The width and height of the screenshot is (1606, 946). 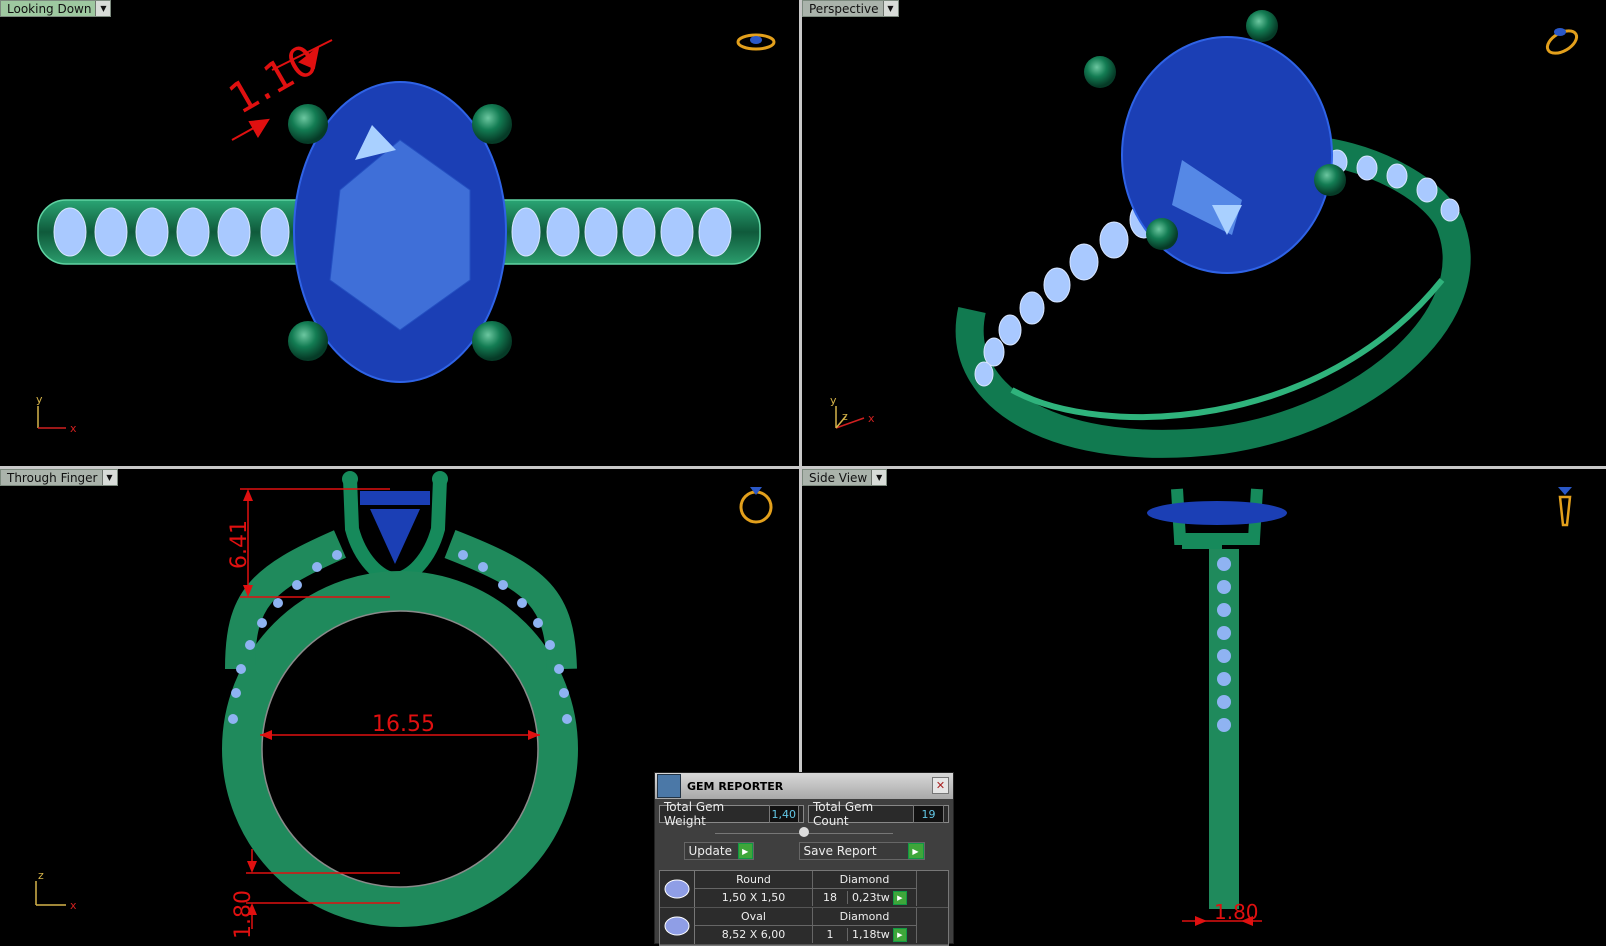 I want to click on dimension-height-label: 6.41, so click(x=239, y=544).